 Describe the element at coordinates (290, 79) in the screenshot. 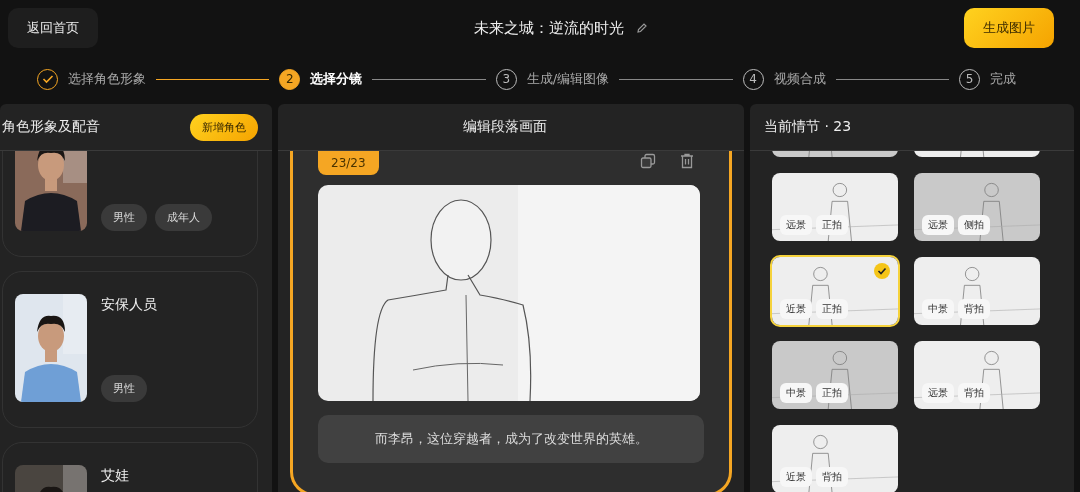

I see `step-indicator: 2` at that location.